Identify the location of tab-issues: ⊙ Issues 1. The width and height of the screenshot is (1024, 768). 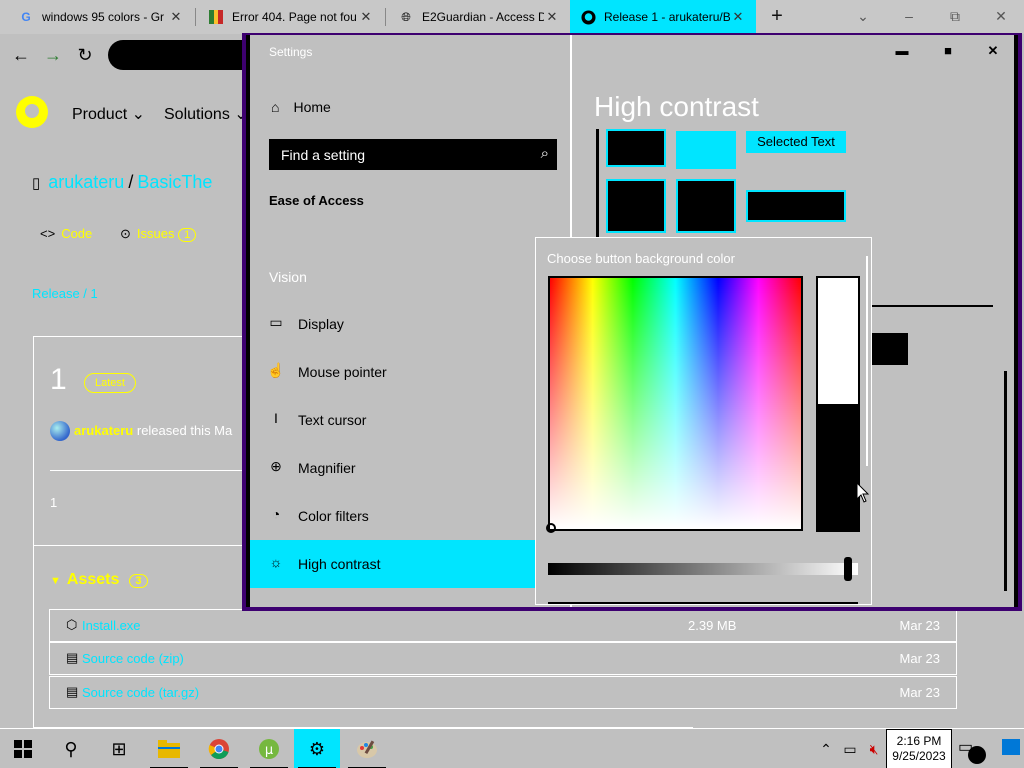
(158, 234).